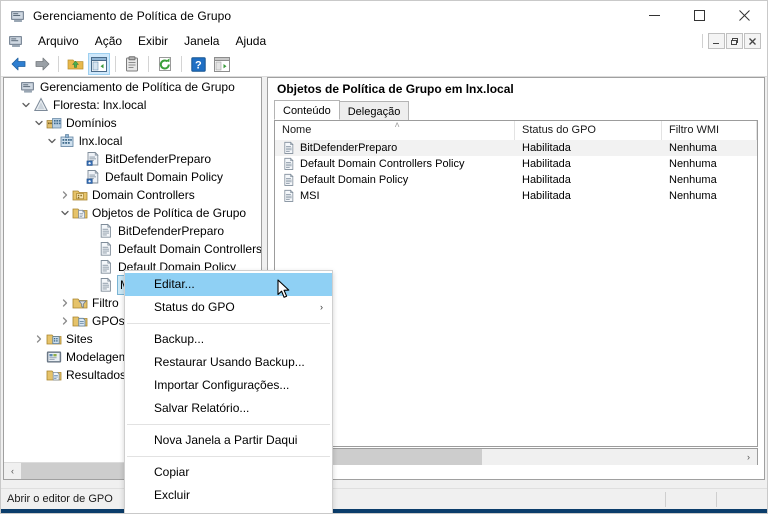 The height and width of the screenshot is (514, 768). I want to click on menu-item-exibir: Exibir, so click(153, 41).